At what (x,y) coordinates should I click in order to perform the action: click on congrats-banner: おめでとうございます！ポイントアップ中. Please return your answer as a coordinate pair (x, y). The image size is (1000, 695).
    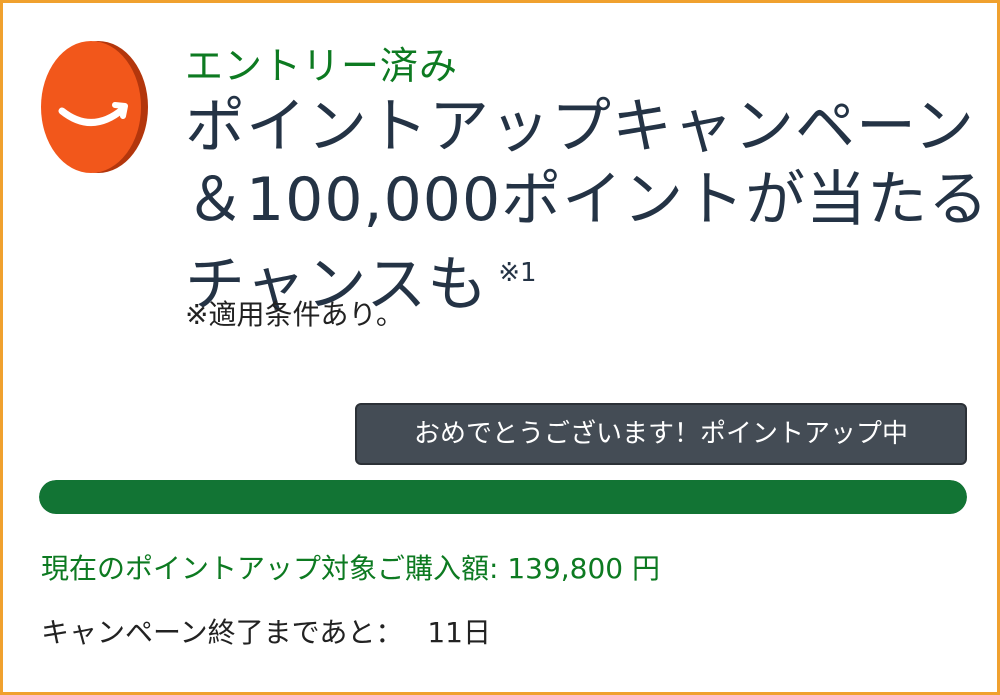
    Looking at the image, I should click on (661, 434).